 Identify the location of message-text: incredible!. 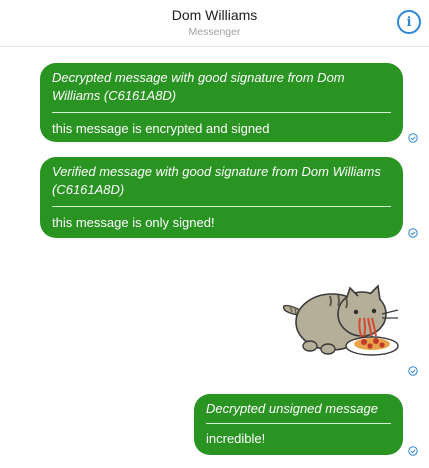
(236, 438).